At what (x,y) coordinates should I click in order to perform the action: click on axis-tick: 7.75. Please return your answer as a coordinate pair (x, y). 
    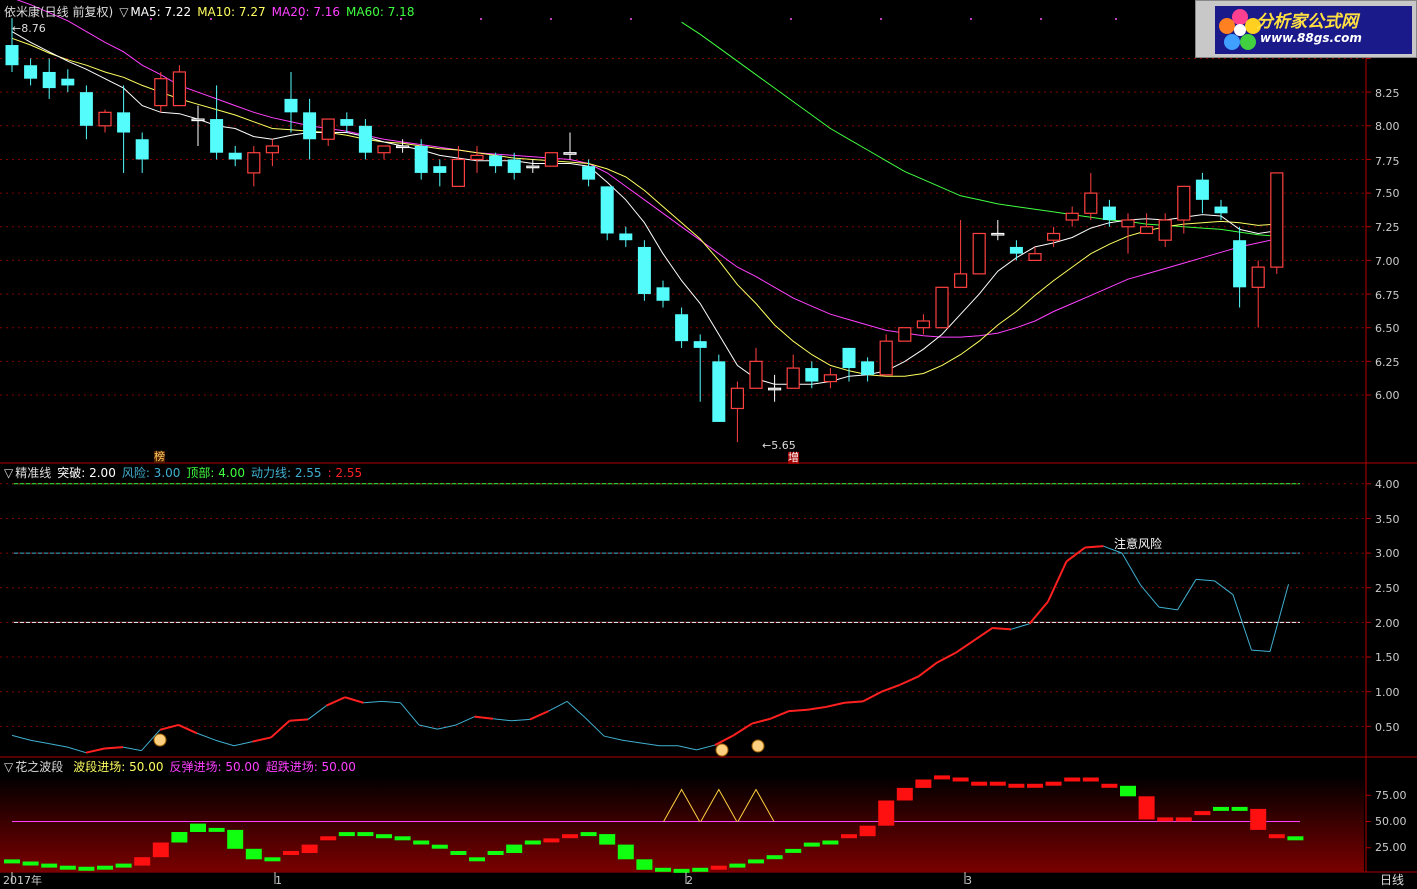
    Looking at the image, I should click on (1387, 161).